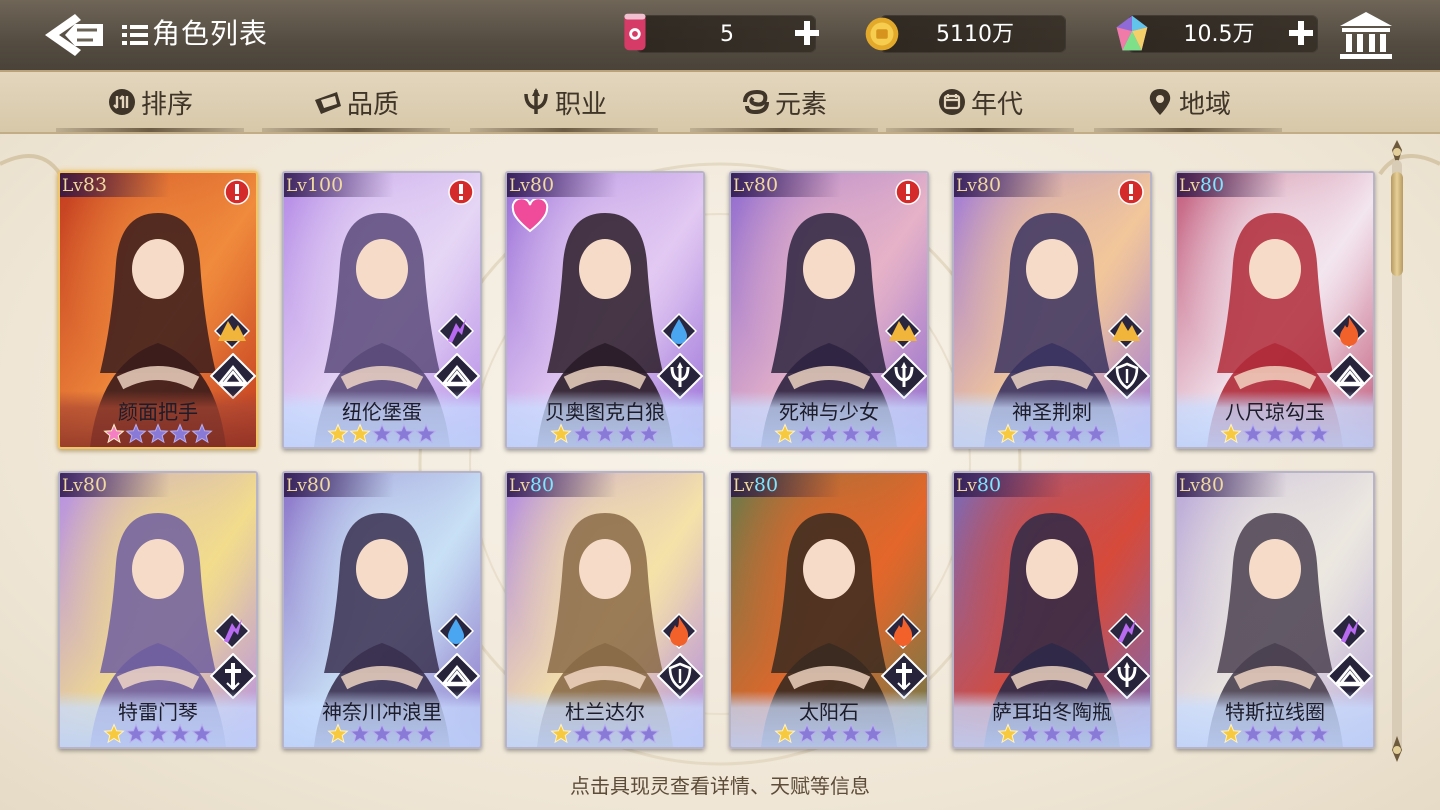  What do you see at coordinates (456, 631) in the screenshot?
I see `water-element-icon` at bounding box center [456, 631].